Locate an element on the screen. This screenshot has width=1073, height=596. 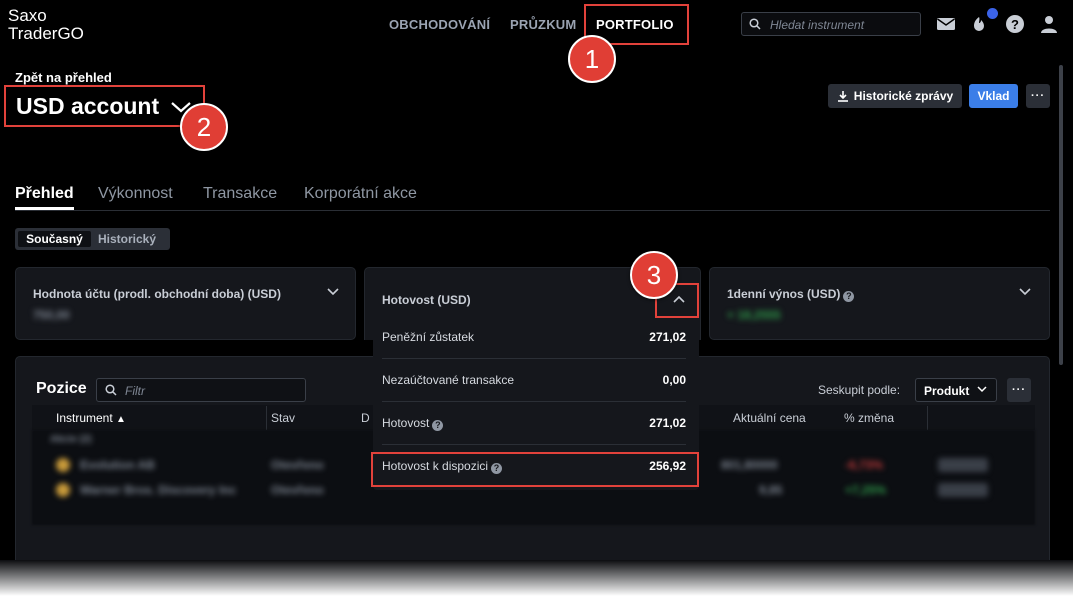
app-logo: Saxo TraderGO is located at coordinates (46, 25).